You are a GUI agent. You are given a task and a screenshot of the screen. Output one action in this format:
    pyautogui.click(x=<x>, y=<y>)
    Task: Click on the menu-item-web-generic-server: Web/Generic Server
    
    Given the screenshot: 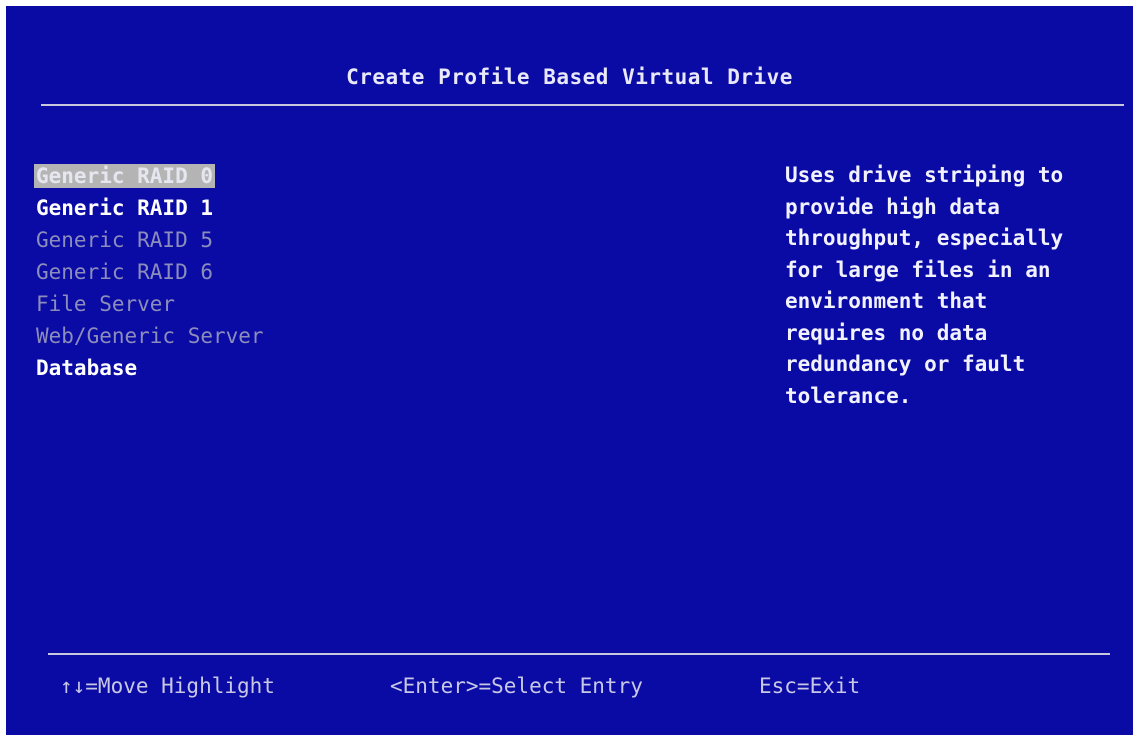 What is the action you would take?
    pyautogui.click(x=150, y=336)
    